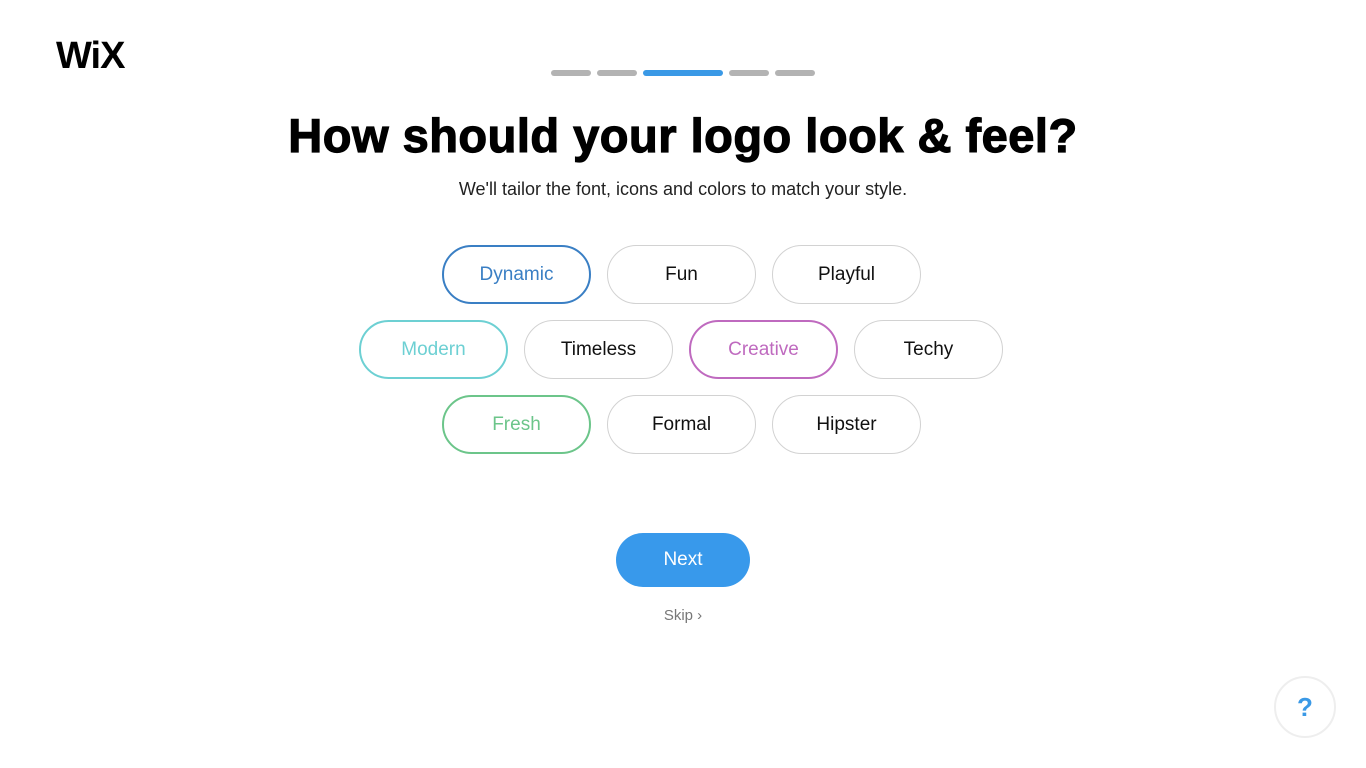  I want to click on style-option-modern: Modern, so click(433, 349).